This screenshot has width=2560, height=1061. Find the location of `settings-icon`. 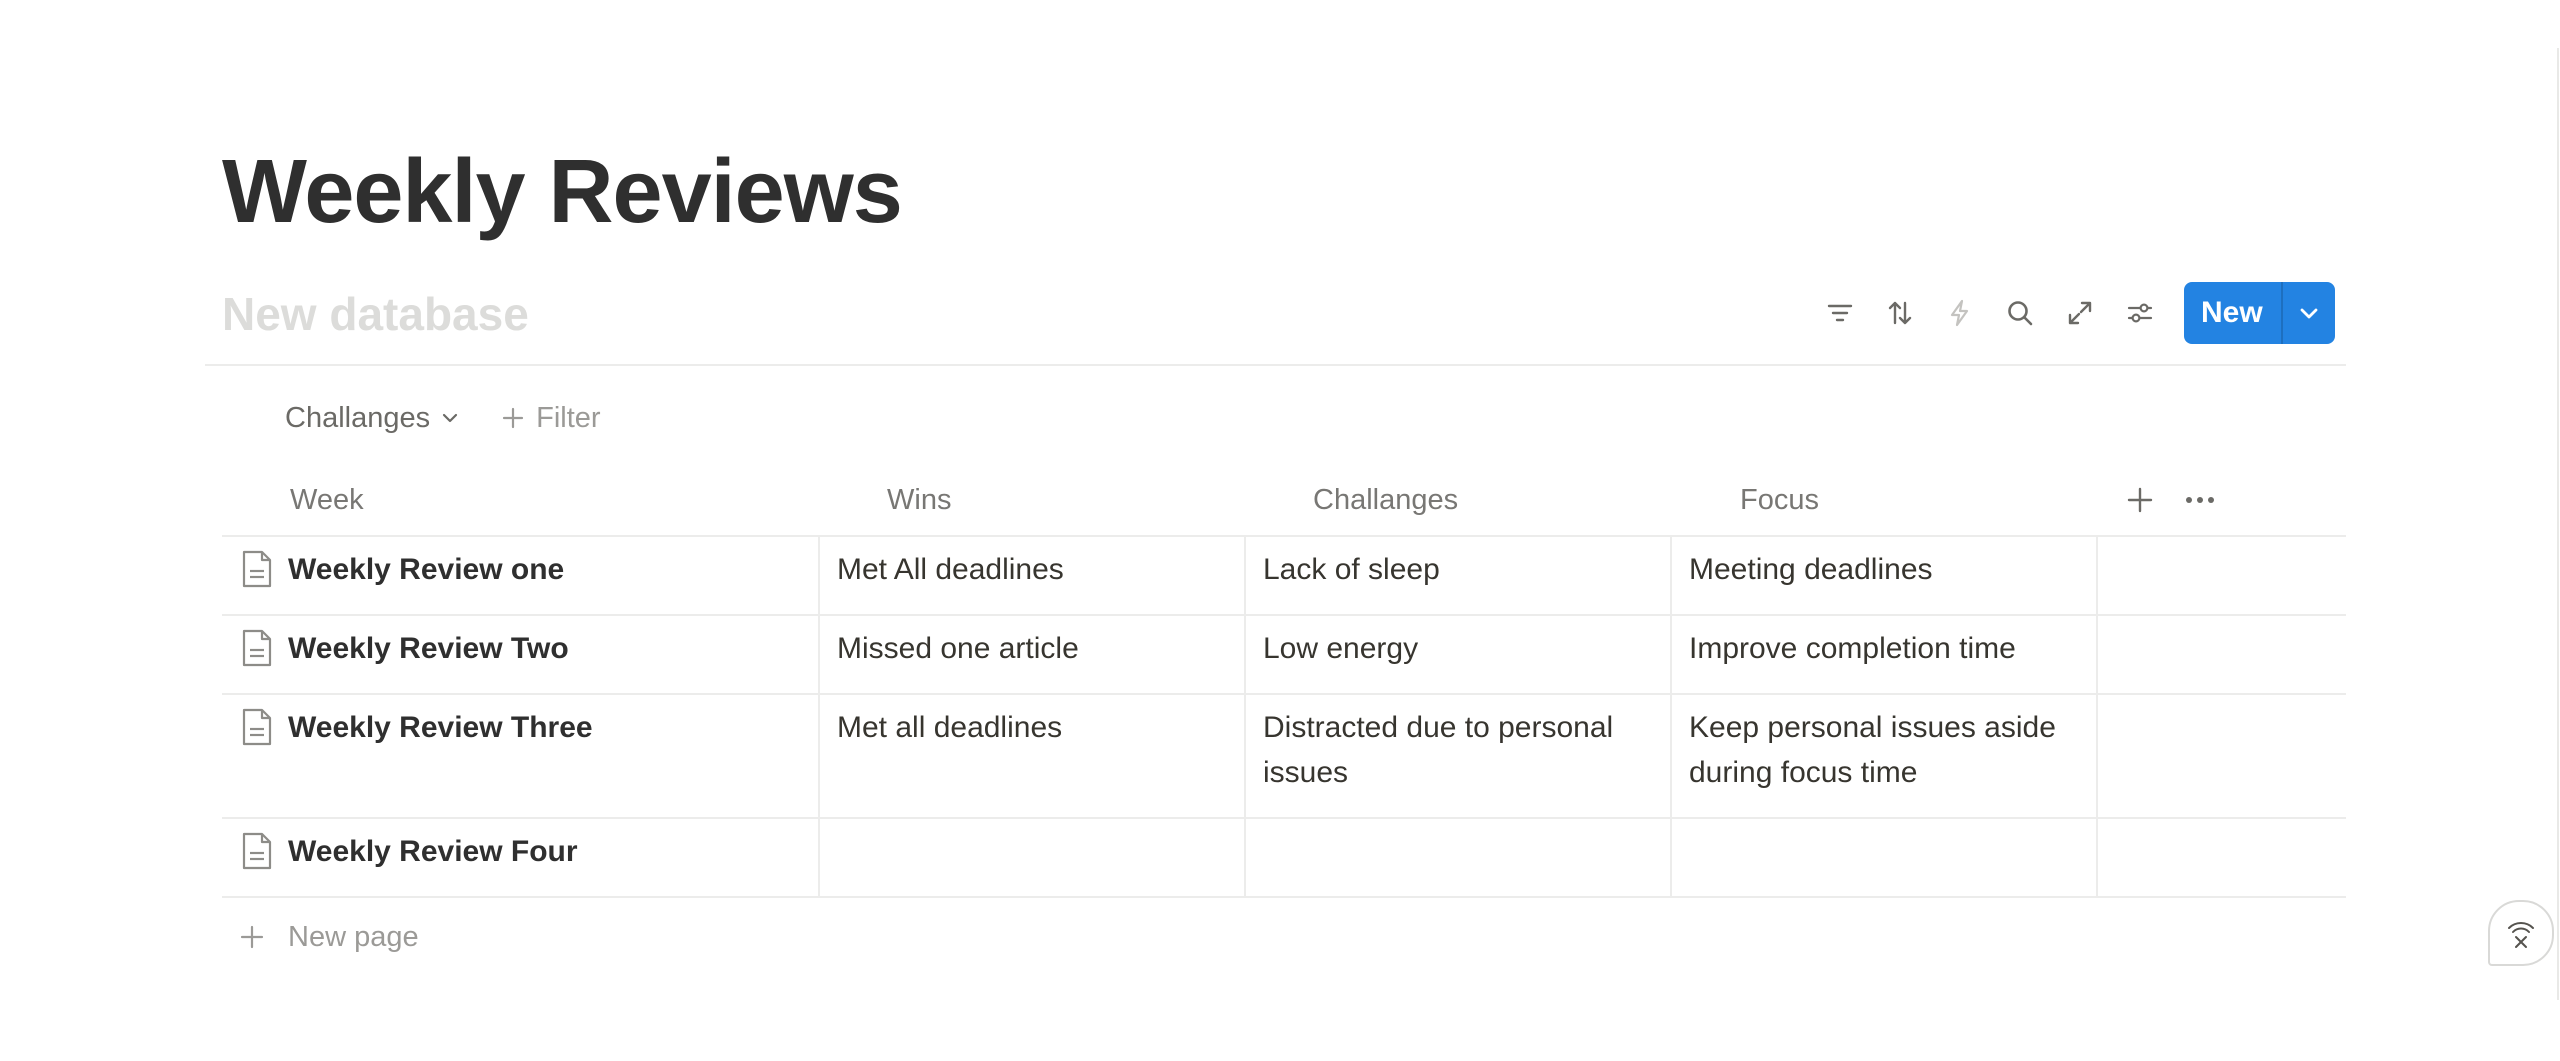

settings-icon is located at coordinates (2140, 313).